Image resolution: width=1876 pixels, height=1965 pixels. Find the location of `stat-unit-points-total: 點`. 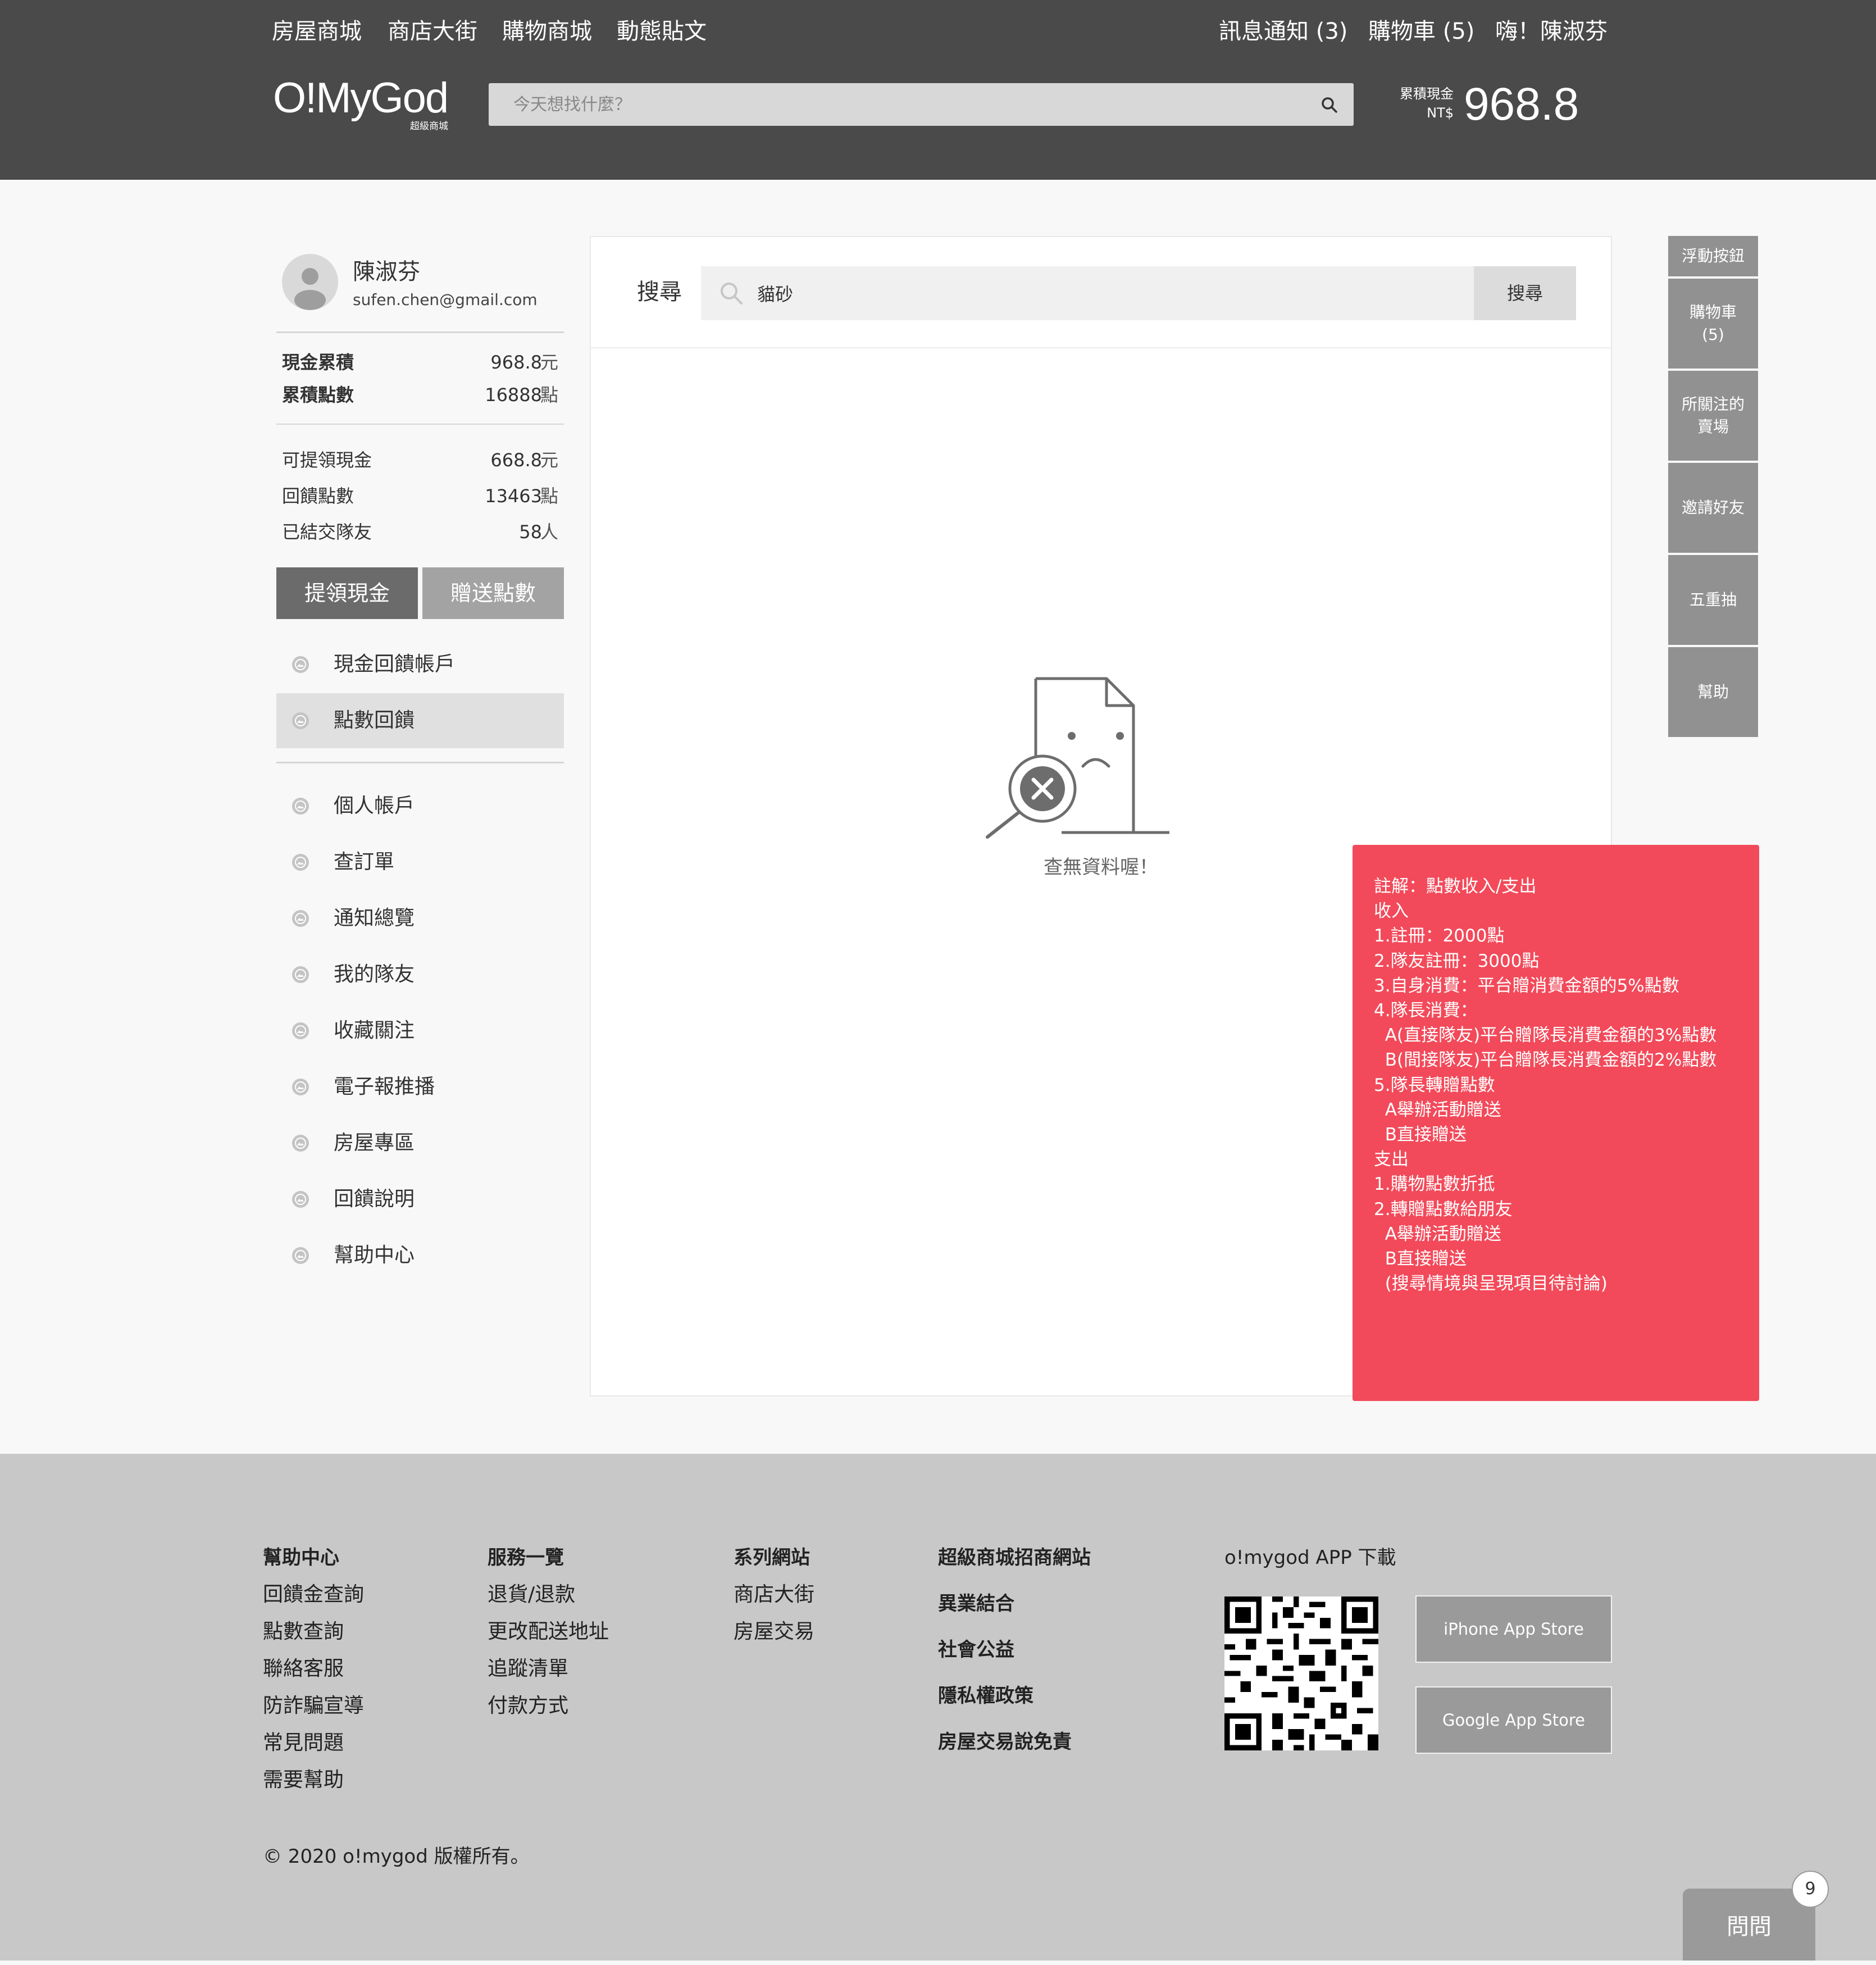

stat-unit-points-total: 點 is located at coordinates (549, 395).